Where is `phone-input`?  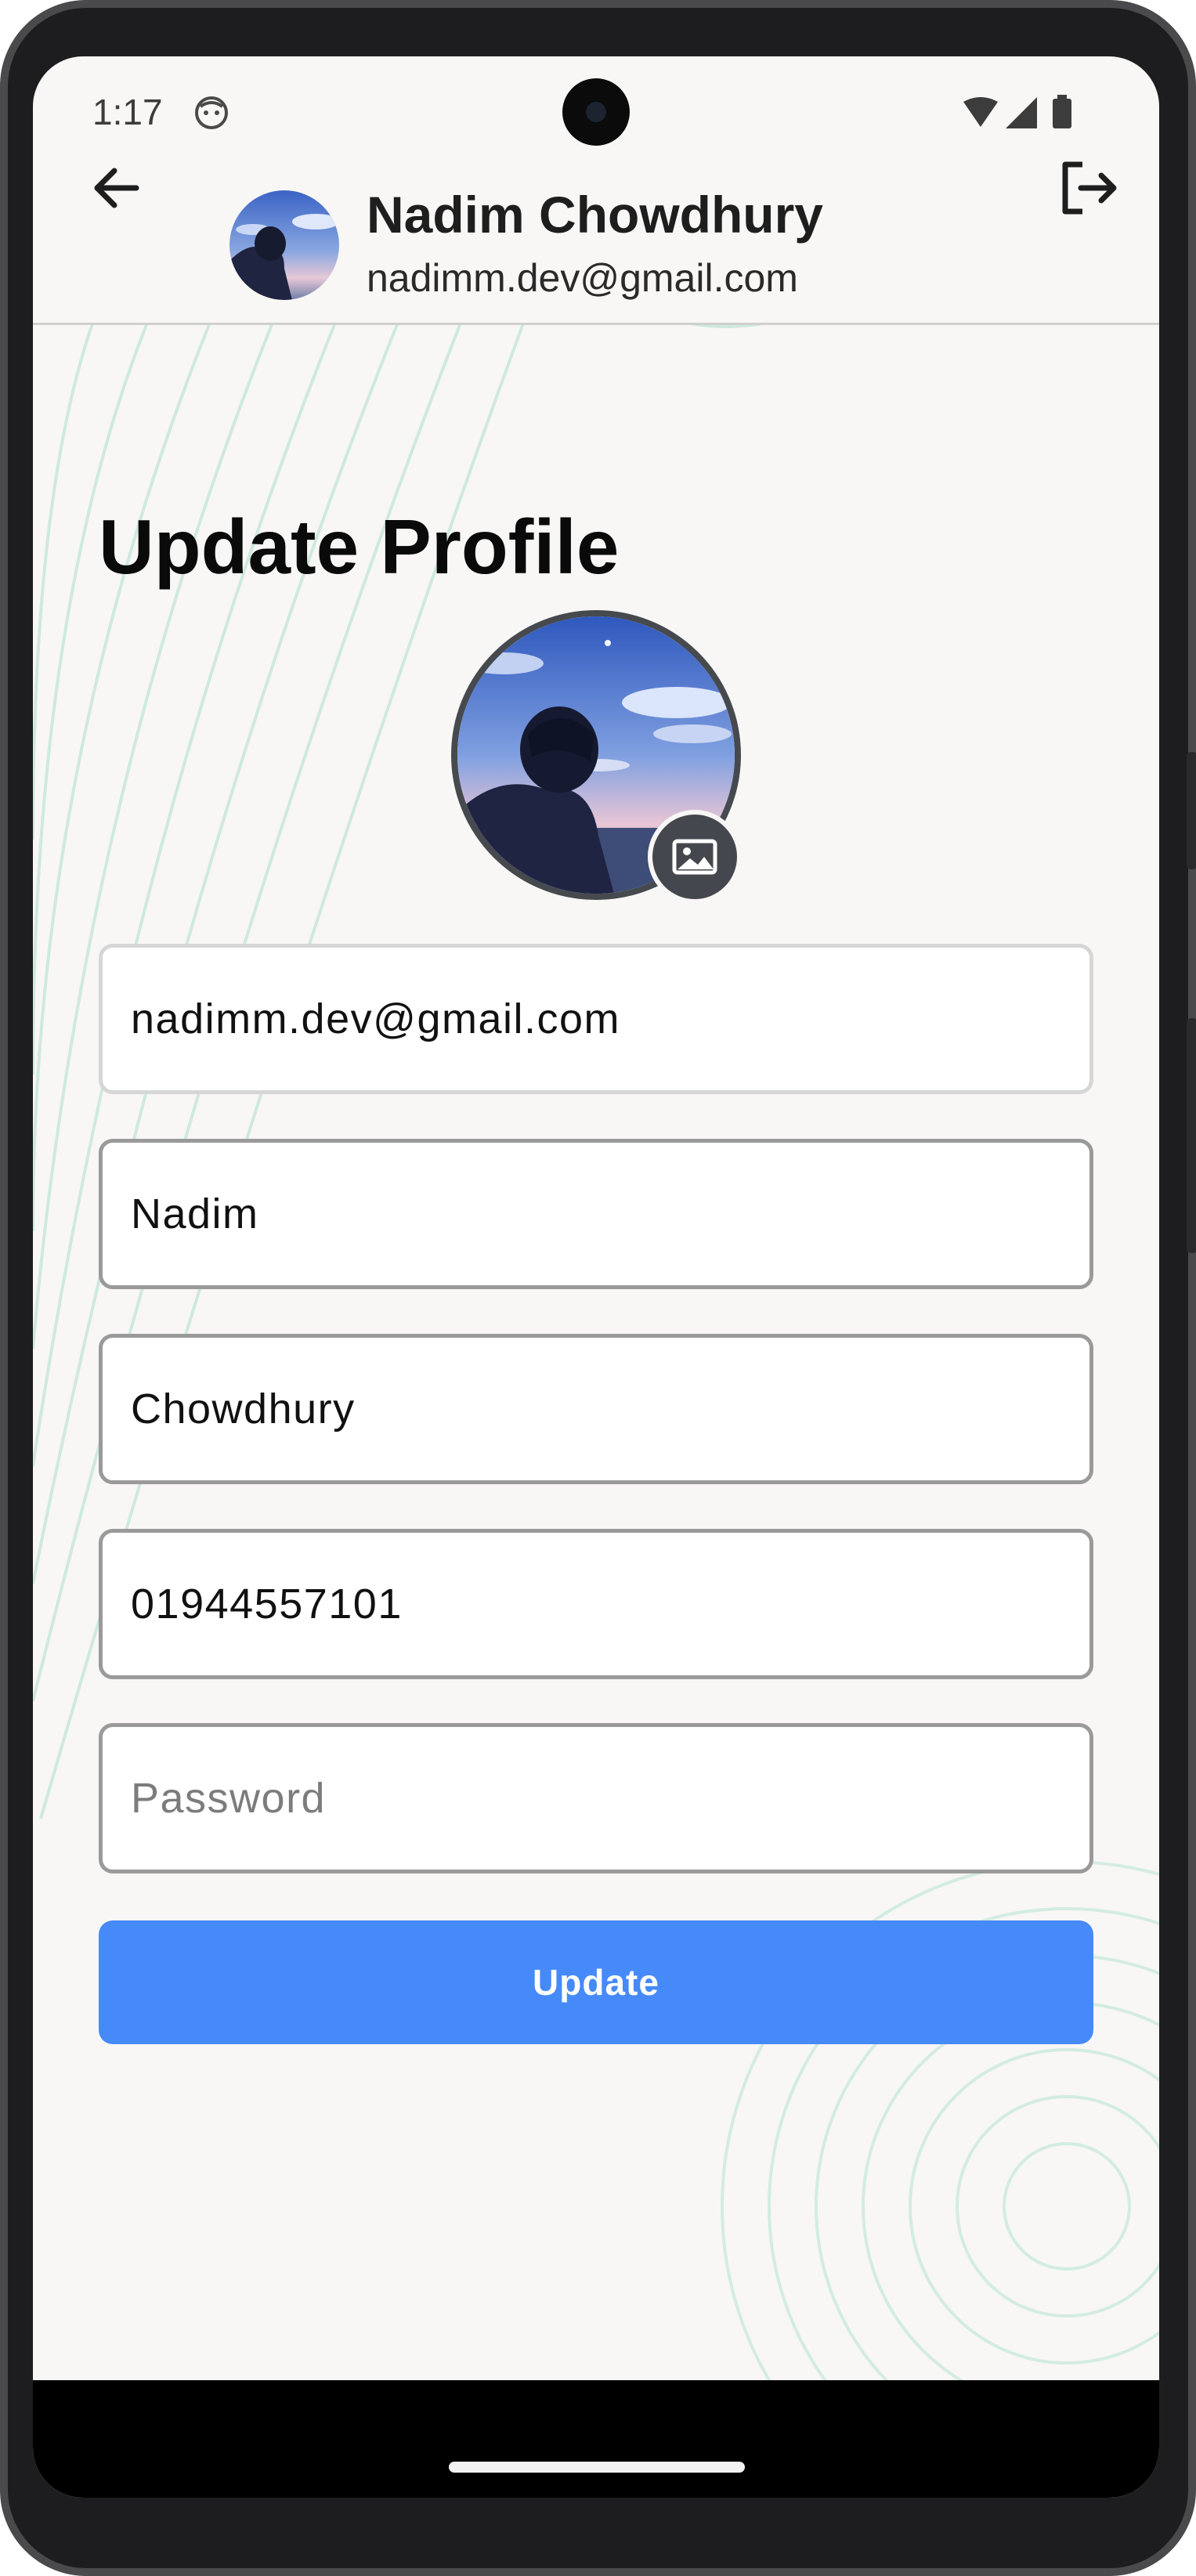 phone-input is located at coordinates (597, 1604).